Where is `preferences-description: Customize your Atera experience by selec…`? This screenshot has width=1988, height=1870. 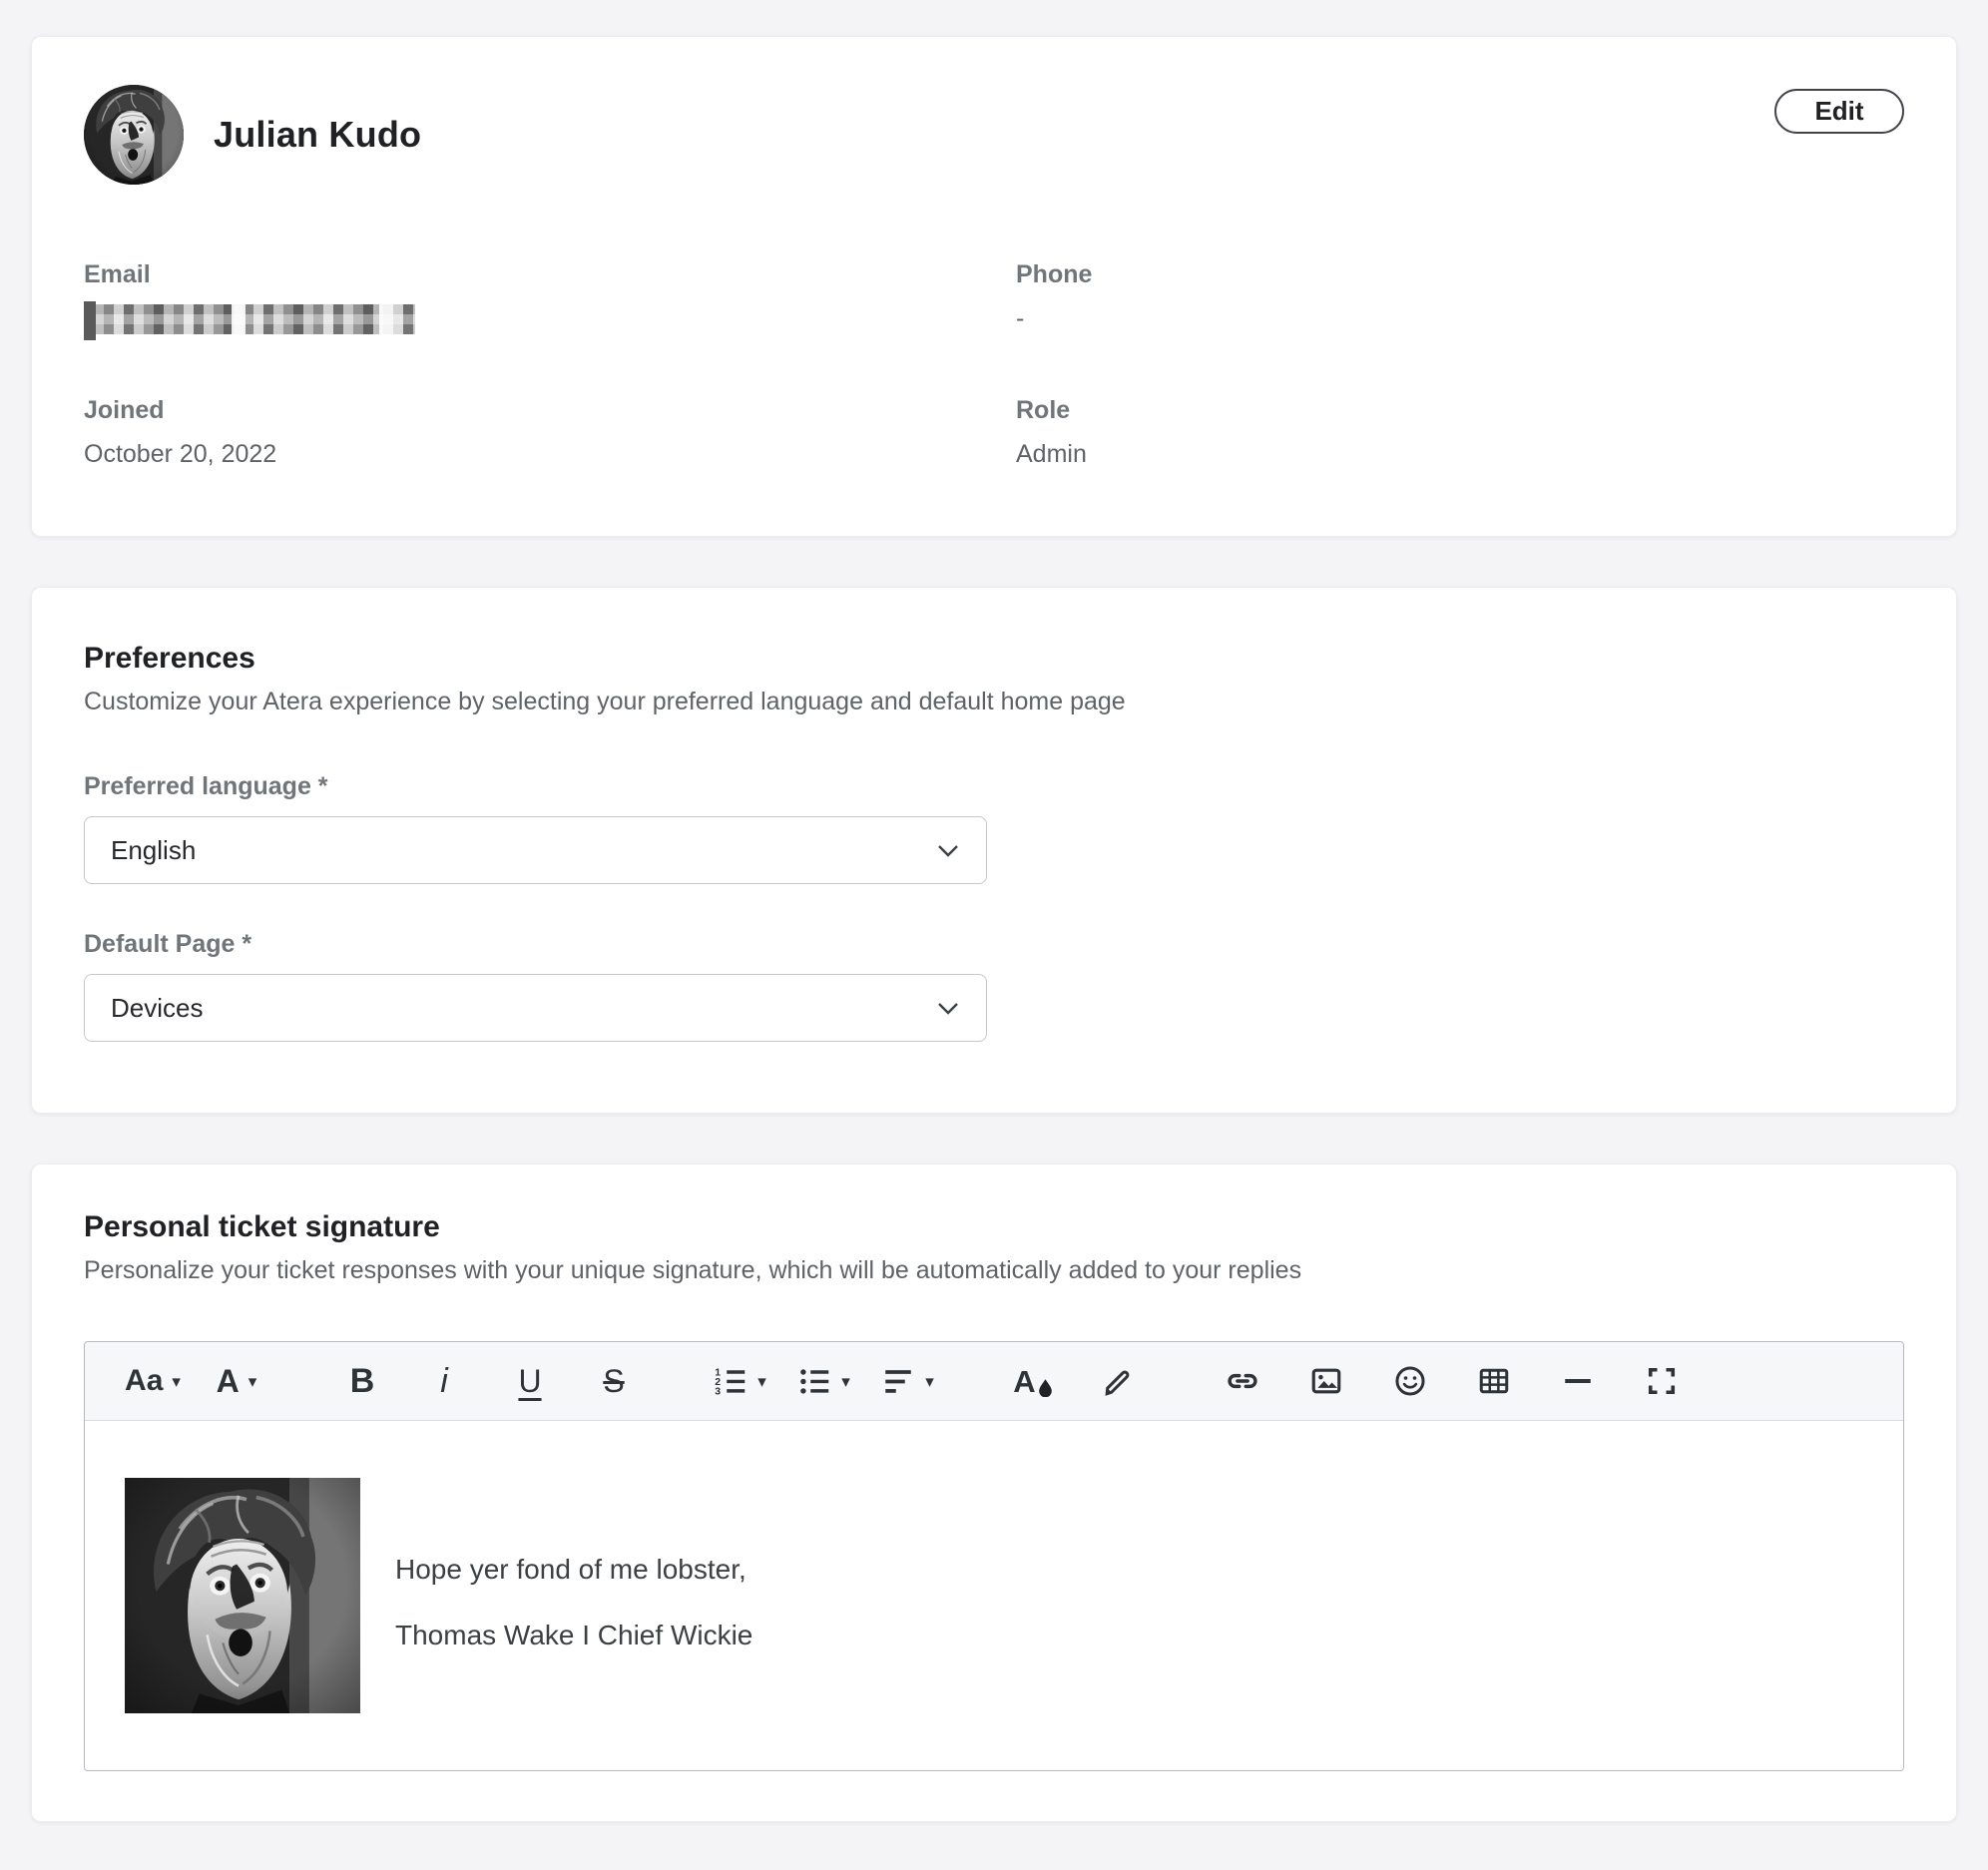
preferences-description: Customize your Atera experience by selec… is located at coordinates (605, 701).